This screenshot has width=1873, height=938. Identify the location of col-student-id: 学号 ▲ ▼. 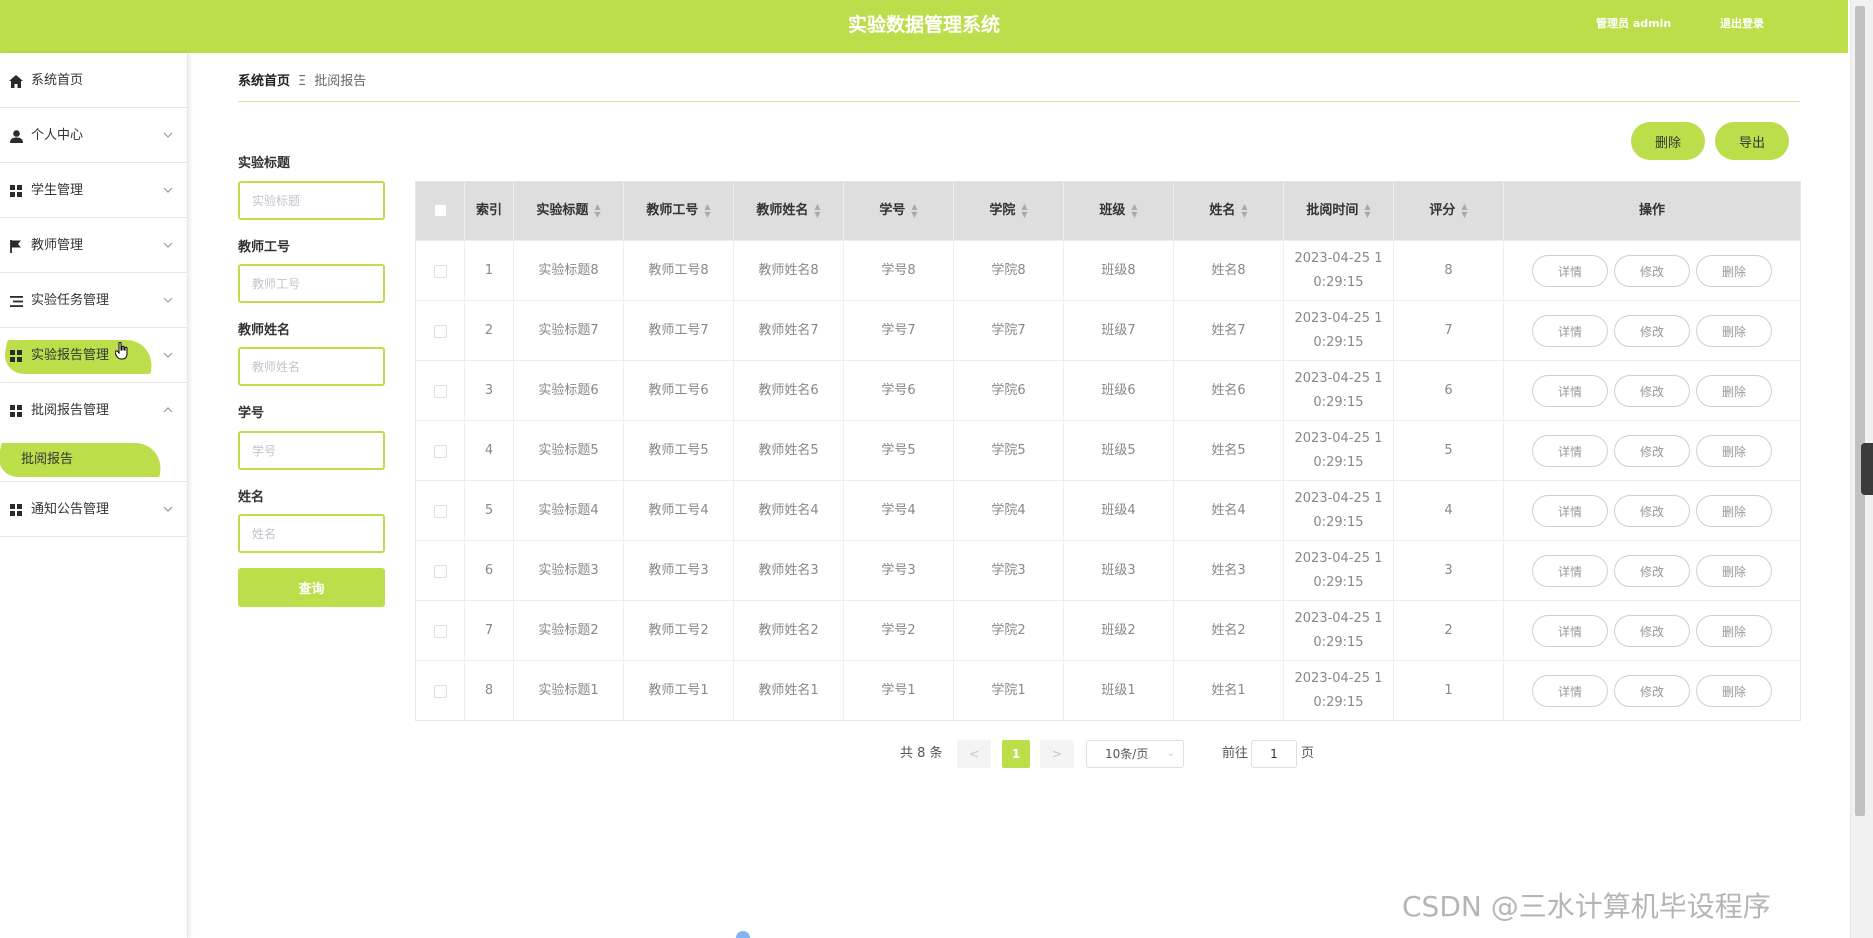
(899, 211).